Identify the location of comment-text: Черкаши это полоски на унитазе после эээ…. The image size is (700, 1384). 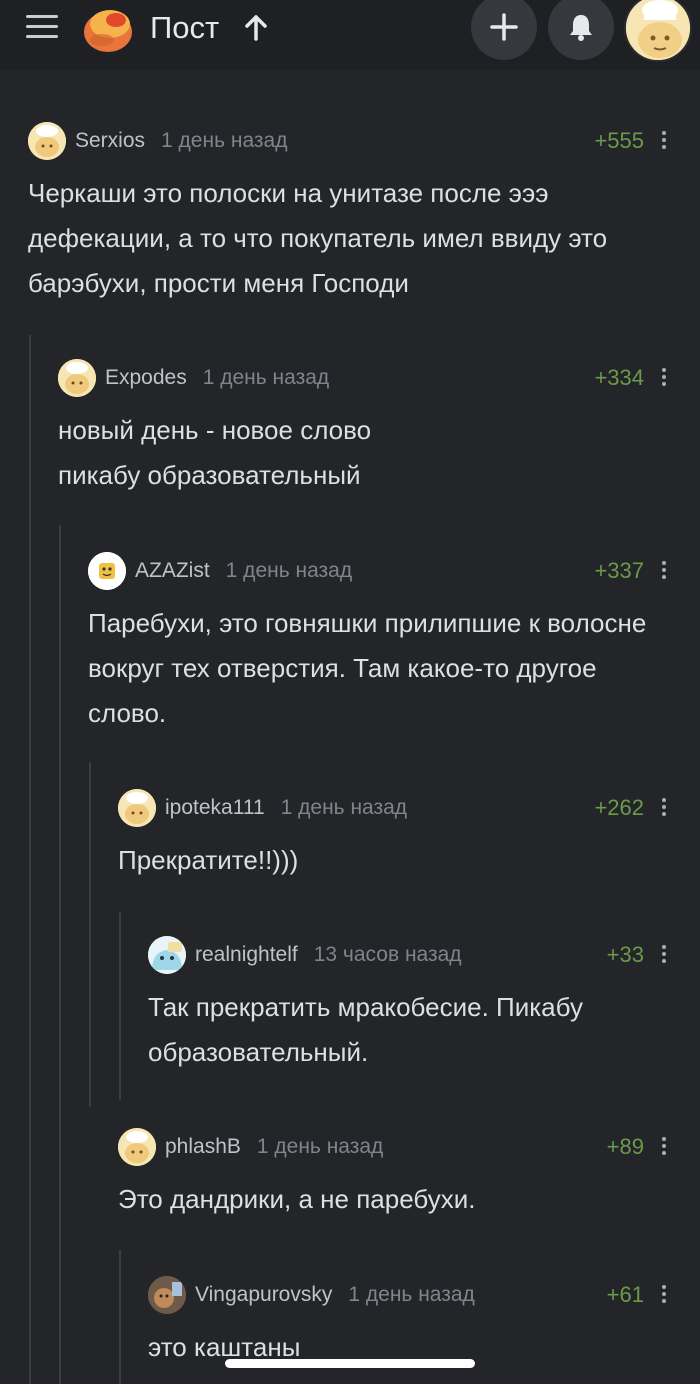
(338, 238).